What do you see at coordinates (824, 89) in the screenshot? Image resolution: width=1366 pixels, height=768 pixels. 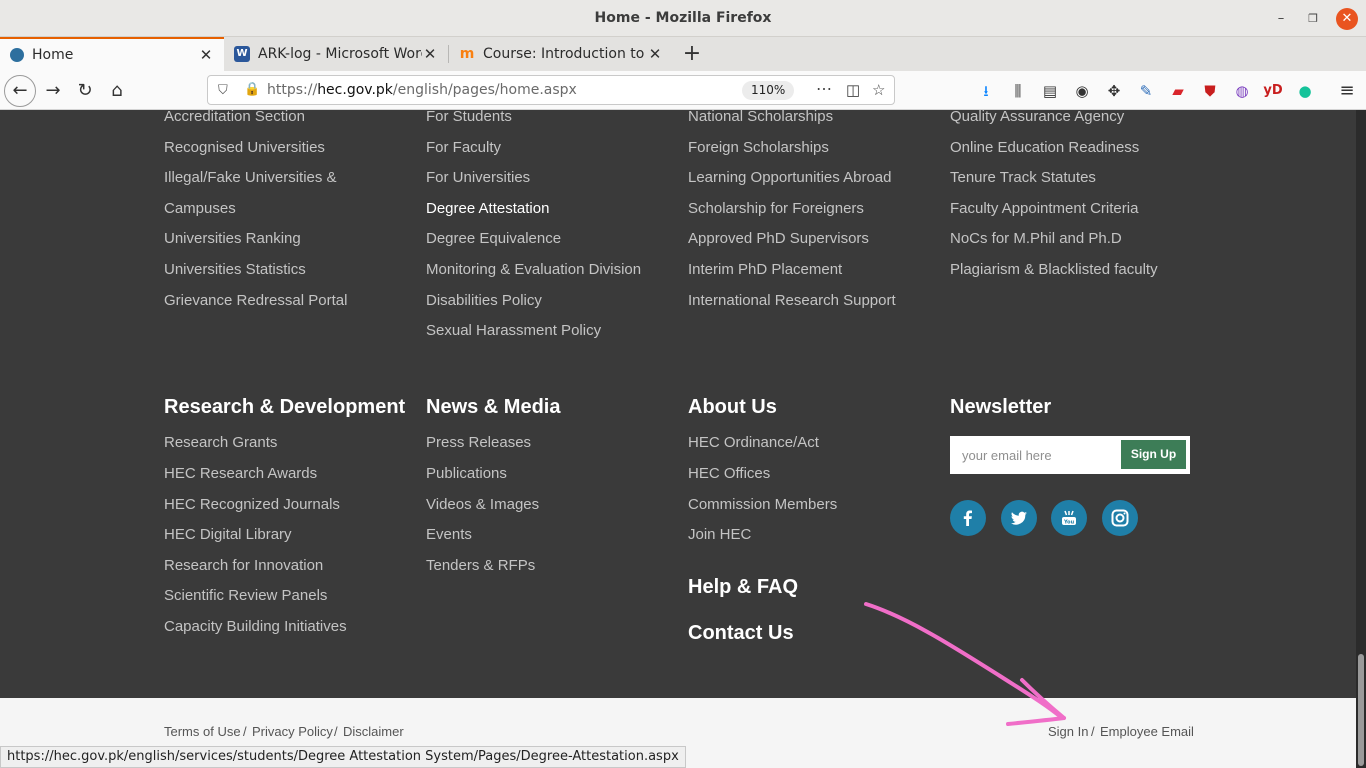 I see `page-actions-icon: ⋯` at bounding box center [824, 89].